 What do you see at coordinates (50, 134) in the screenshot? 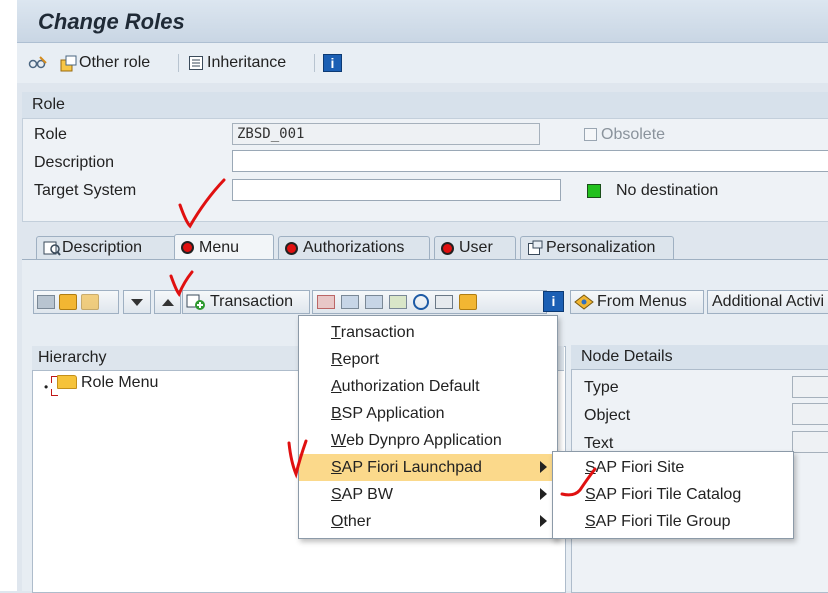
I see `role-label: Role` at bounding box center [50, 134].